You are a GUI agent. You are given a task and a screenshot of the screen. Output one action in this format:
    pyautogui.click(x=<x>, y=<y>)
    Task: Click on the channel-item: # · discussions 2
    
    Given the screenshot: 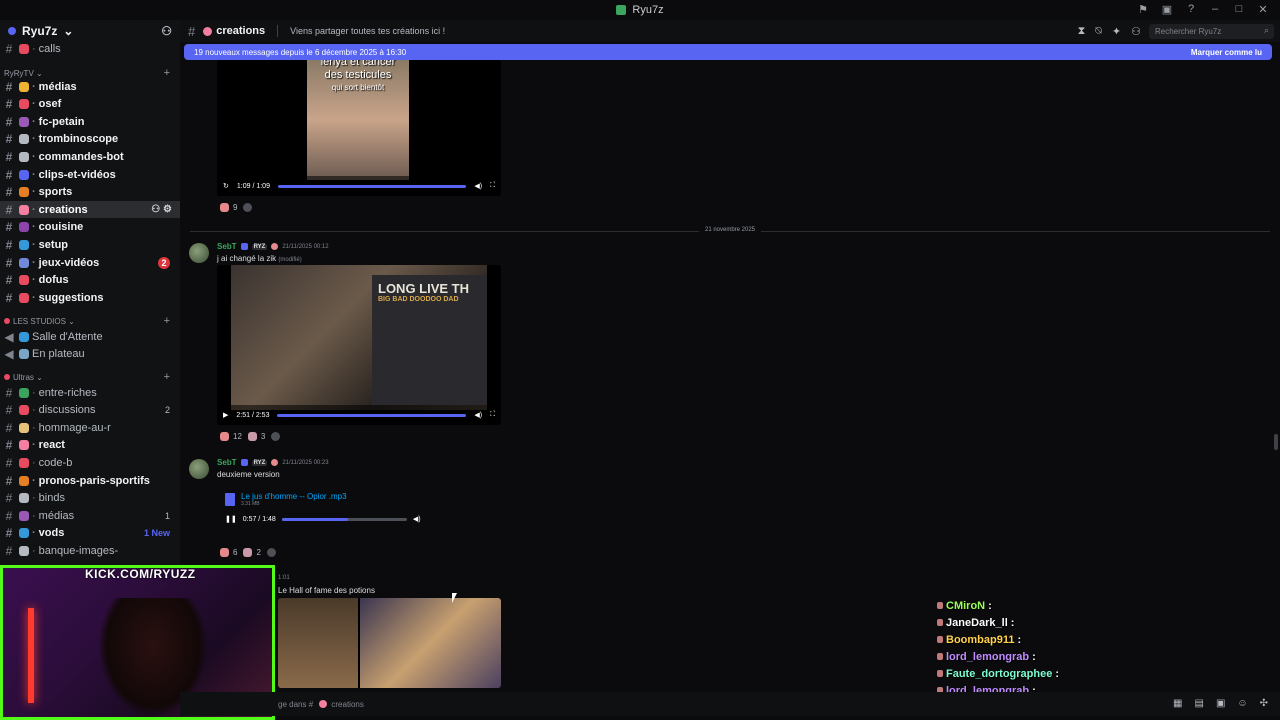 What is the action you would take?
    pyautogui.click(x=90, y=410)
    